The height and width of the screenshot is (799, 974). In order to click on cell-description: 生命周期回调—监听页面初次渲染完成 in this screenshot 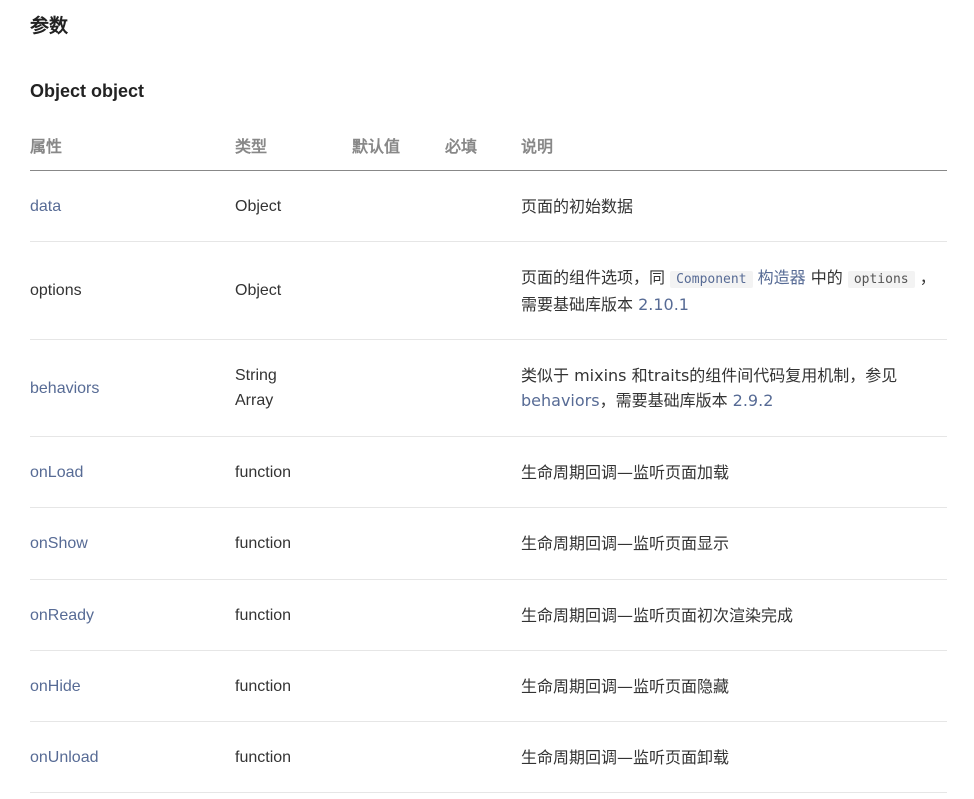, I will do `click(734, 615)`.